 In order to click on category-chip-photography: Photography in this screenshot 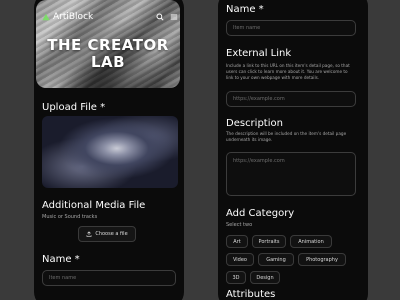, I will do `click(322, 259)`.